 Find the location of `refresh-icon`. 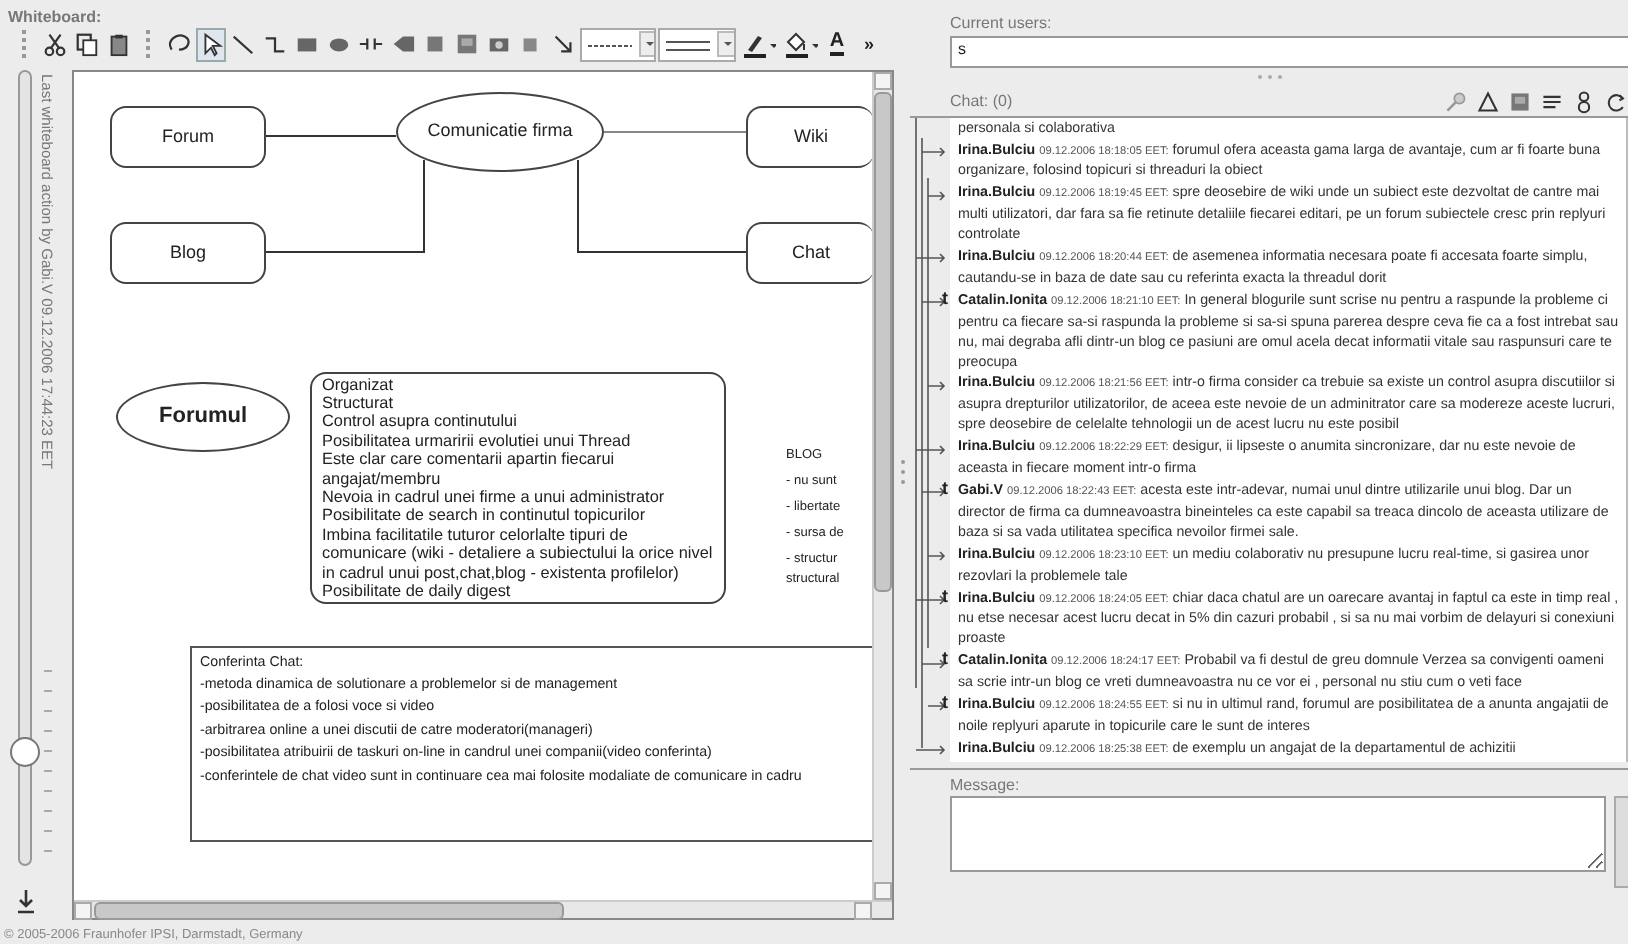

refresh-icon is located at coordinates (1616, 101).